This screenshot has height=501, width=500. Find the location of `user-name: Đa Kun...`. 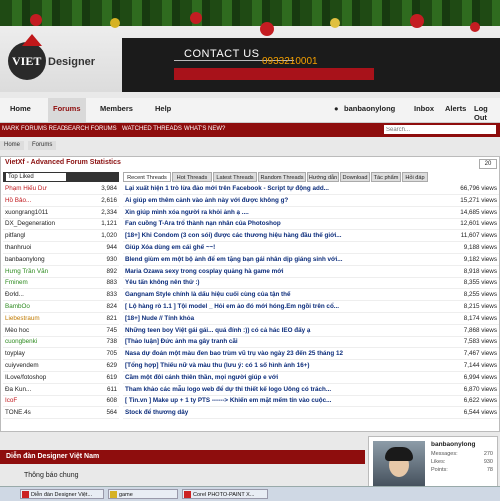

user-name: Đa Kun... is located at coordinates (18, 389).